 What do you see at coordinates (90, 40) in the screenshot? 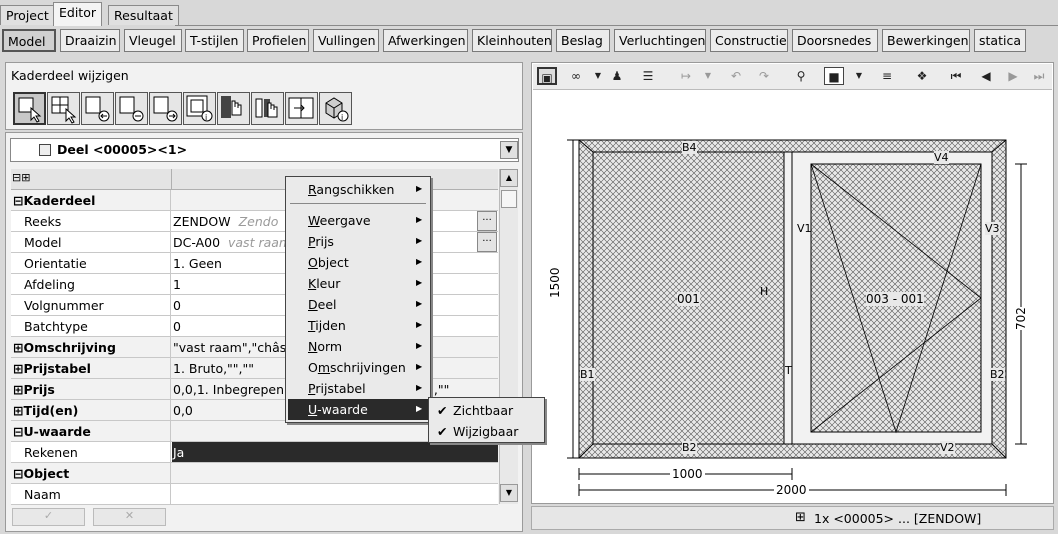
I see `module-draaizin-button: Draaizin` at bounding box center [90, 40].